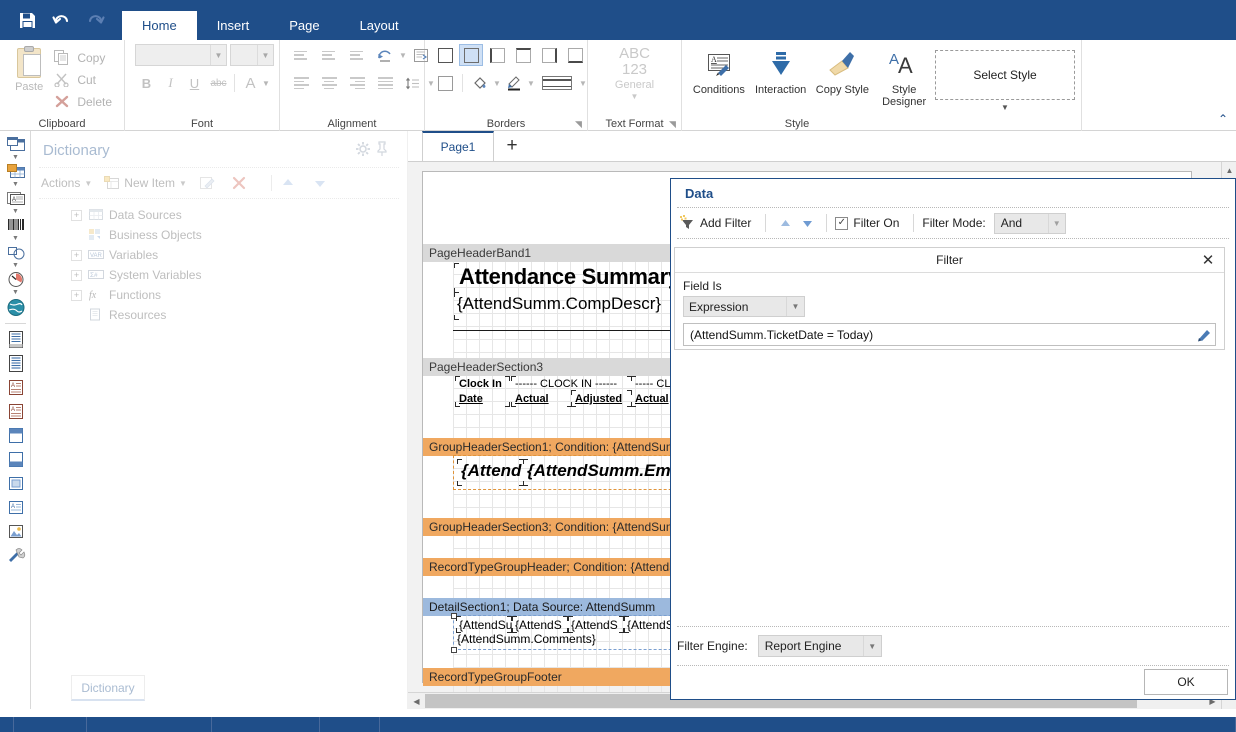 The height and width of the screenshot is (732, 1236). Describe the element at coordinates (807, 223) in the screenshot. I see `move-filter-down-button` at that location.